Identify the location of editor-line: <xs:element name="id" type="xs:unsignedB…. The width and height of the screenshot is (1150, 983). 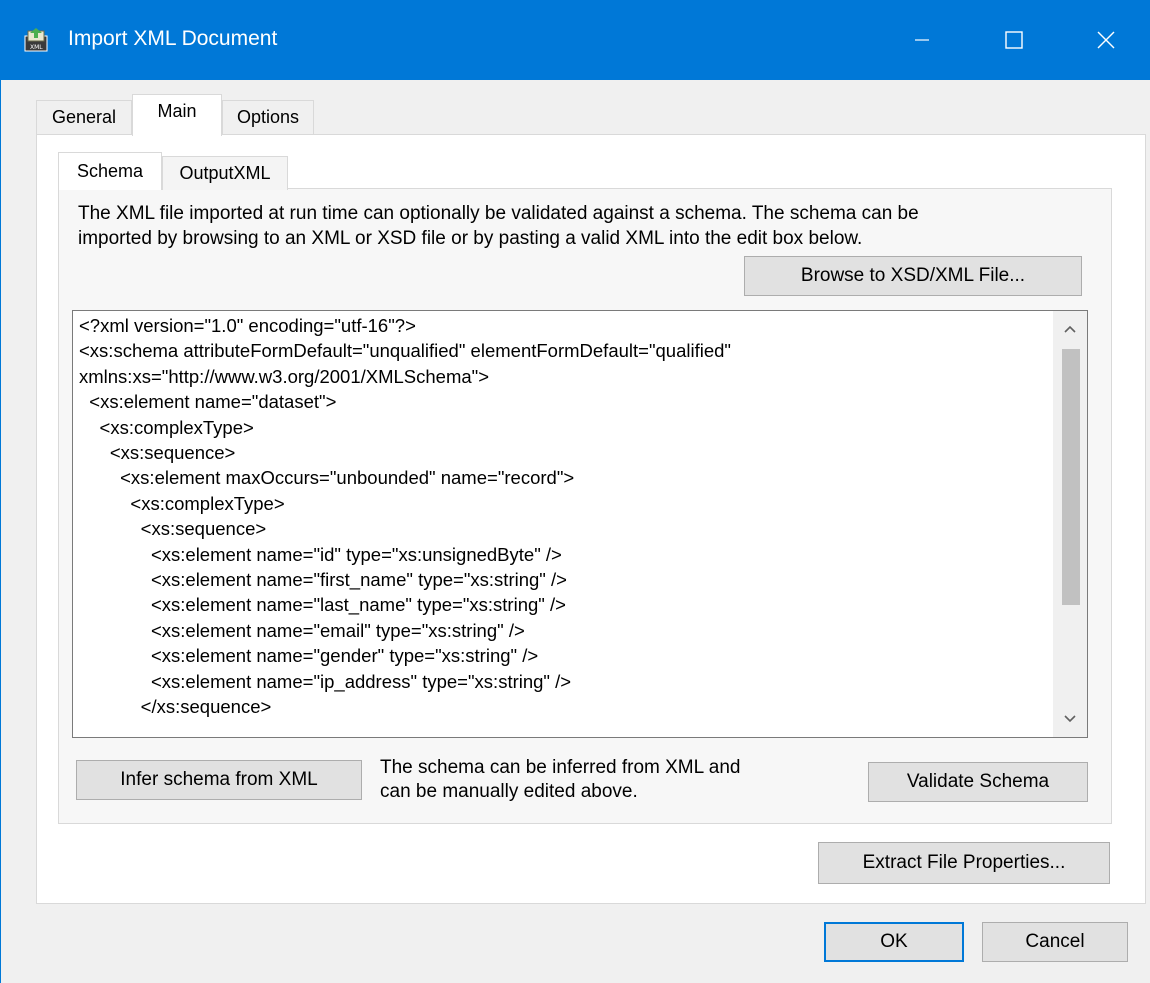
(320, 554).